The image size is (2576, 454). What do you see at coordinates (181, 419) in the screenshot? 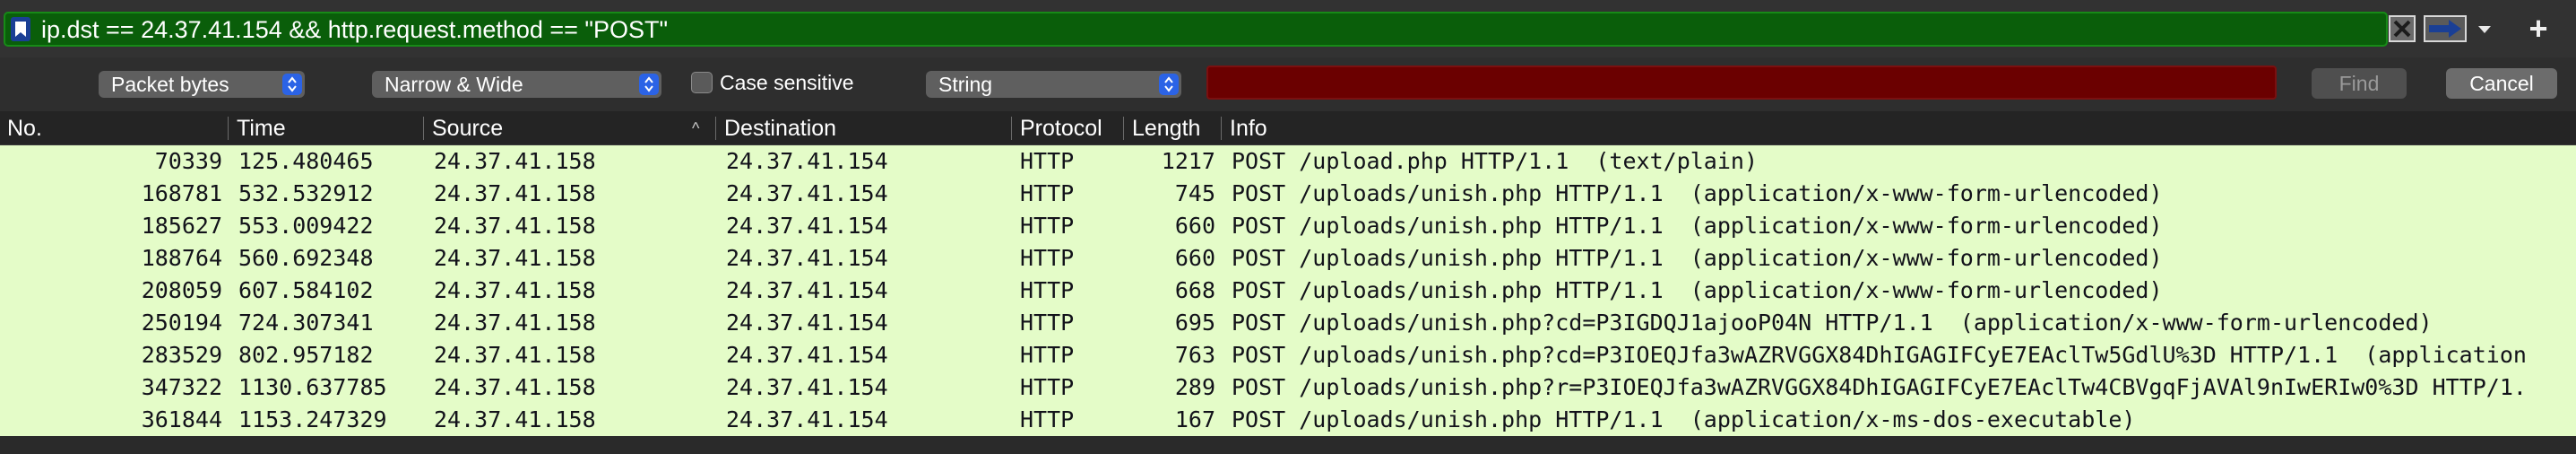
I see `packet-number: 361844` at bounding box center [181, 419].